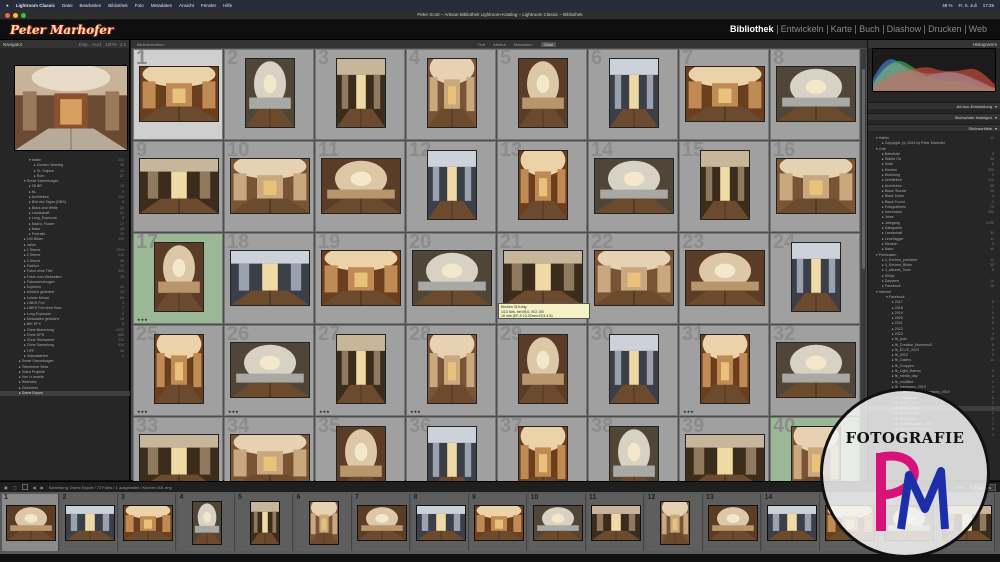 The width and height of the screenshot is (1000, 562). What do you see at coordinates (269, 278) in the screenshot?
I see `grid-thumbnail: 18` at bounding box center [269, 278].